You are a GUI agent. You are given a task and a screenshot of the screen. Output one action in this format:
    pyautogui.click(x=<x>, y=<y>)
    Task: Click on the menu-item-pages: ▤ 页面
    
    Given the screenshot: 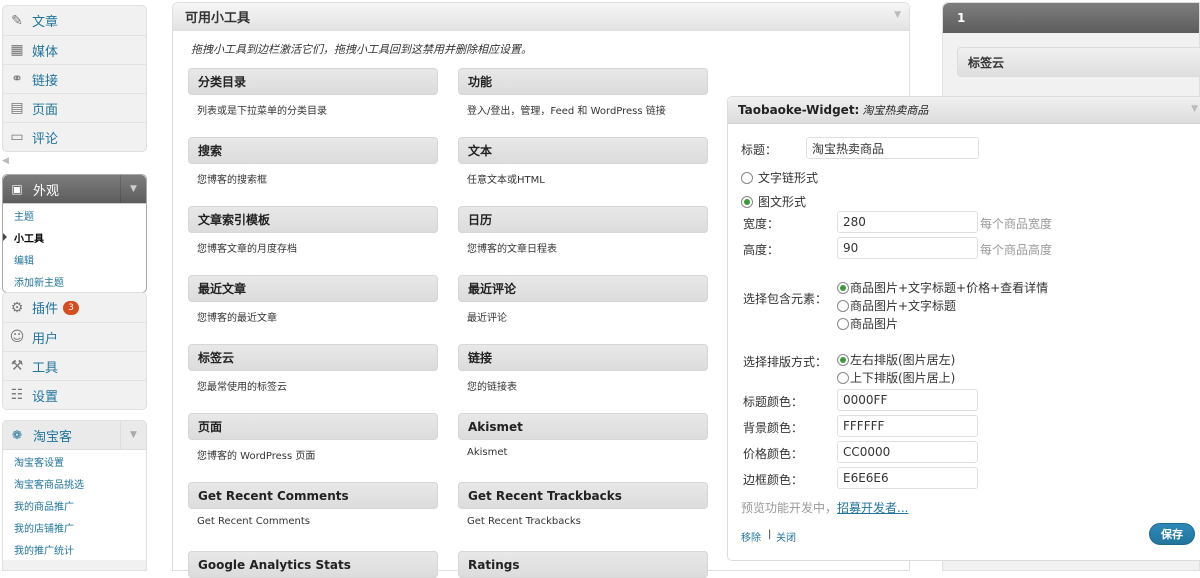 What is the action you would take?
    pyautogui.click(x=74, y=107)
    